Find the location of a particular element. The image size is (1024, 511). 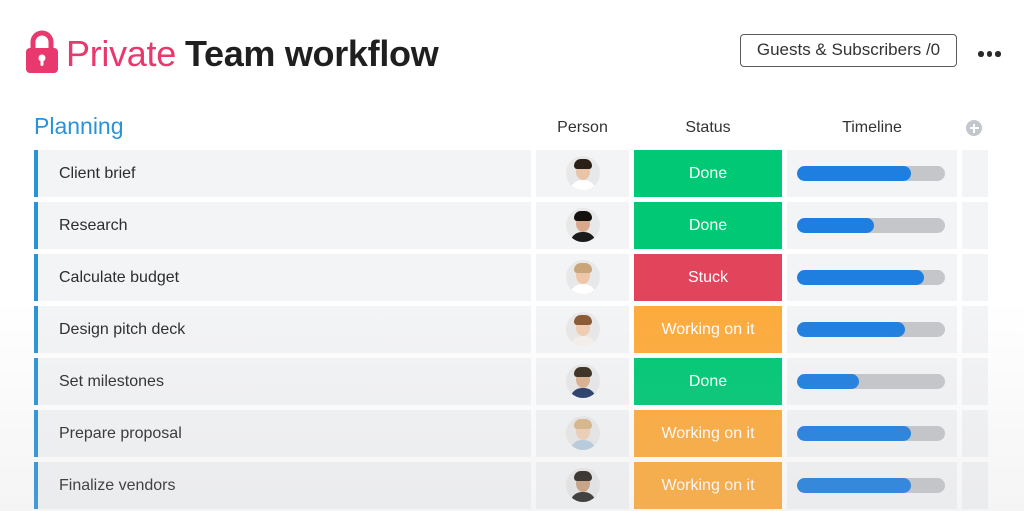

table-row: Finalize vendors Working on it is located at coordinates (511, 485).